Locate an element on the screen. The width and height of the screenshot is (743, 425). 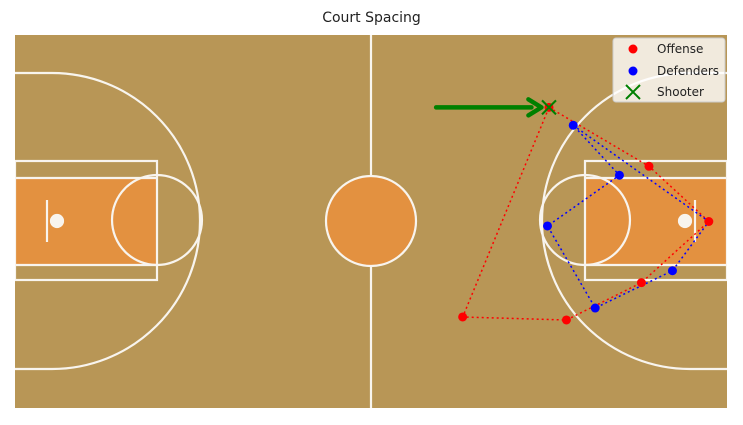
chart-title: Court Spacing is located at coordinates (371, 18).